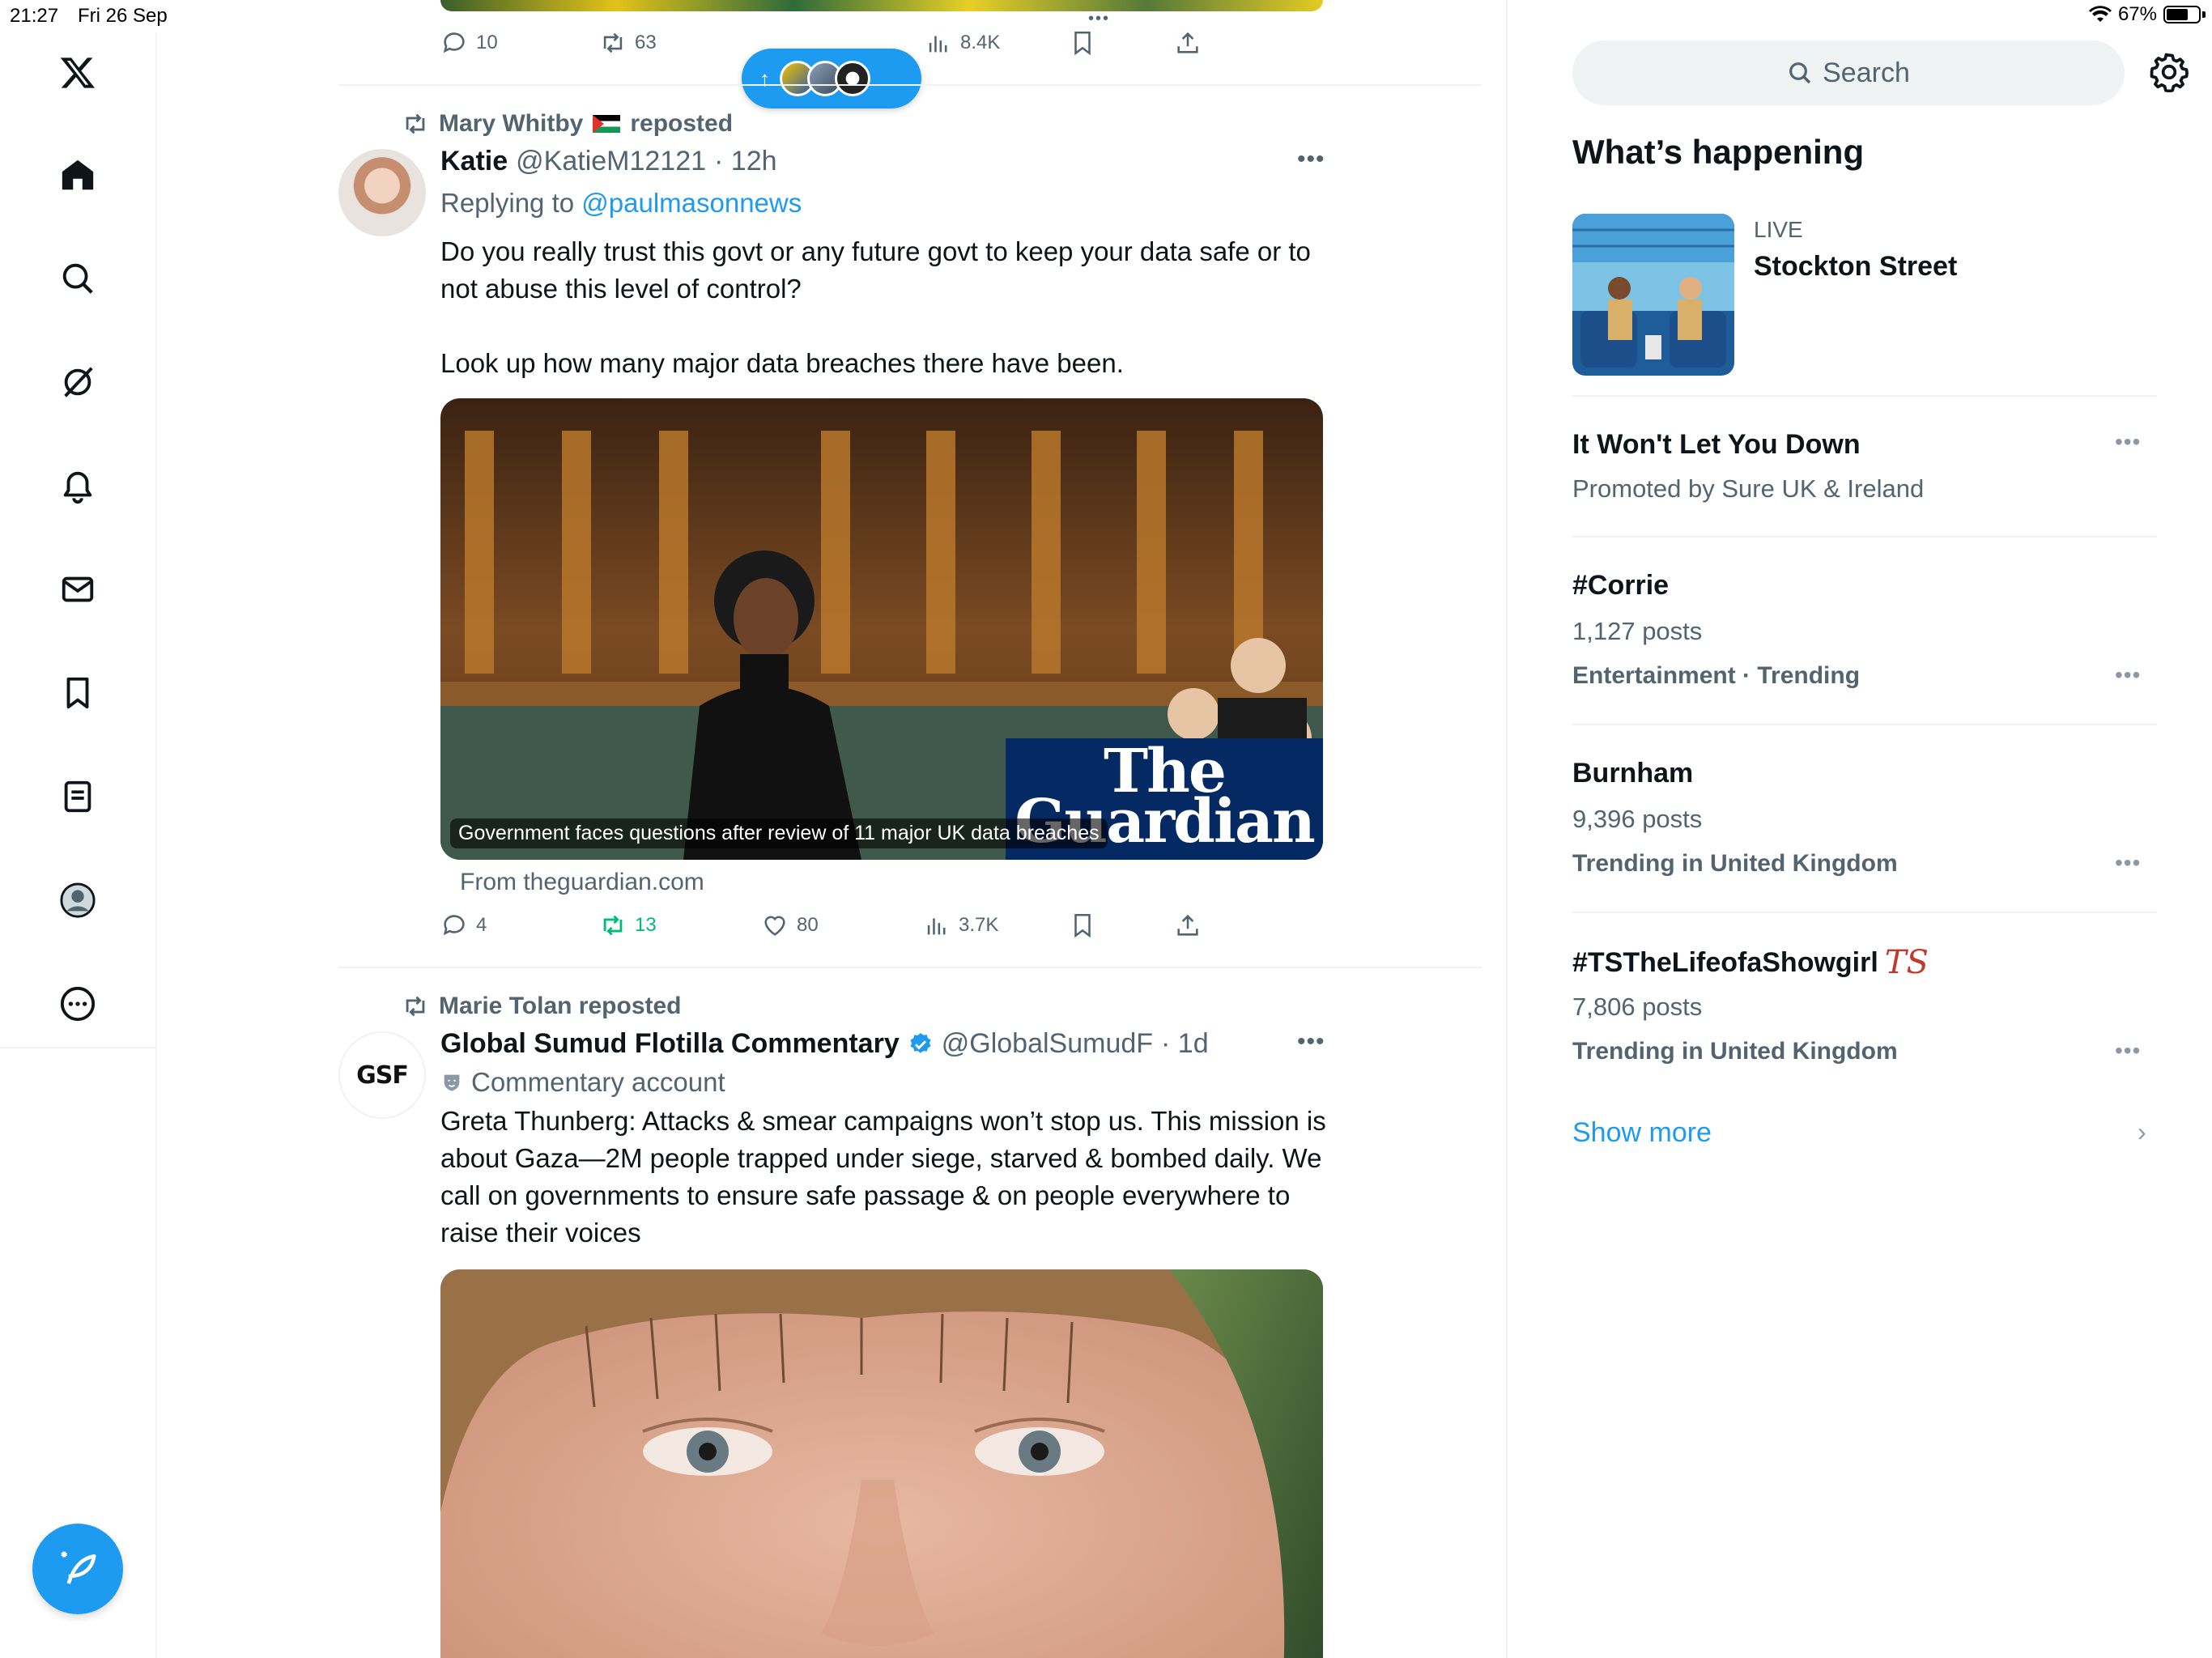 The height and width of the screenshot is (1658, 2212). What do you see at coordinates (1638, 631) in the screenshot?
I see `trend-post-count: 1,127 posts` at bounding box center [1638, 631].